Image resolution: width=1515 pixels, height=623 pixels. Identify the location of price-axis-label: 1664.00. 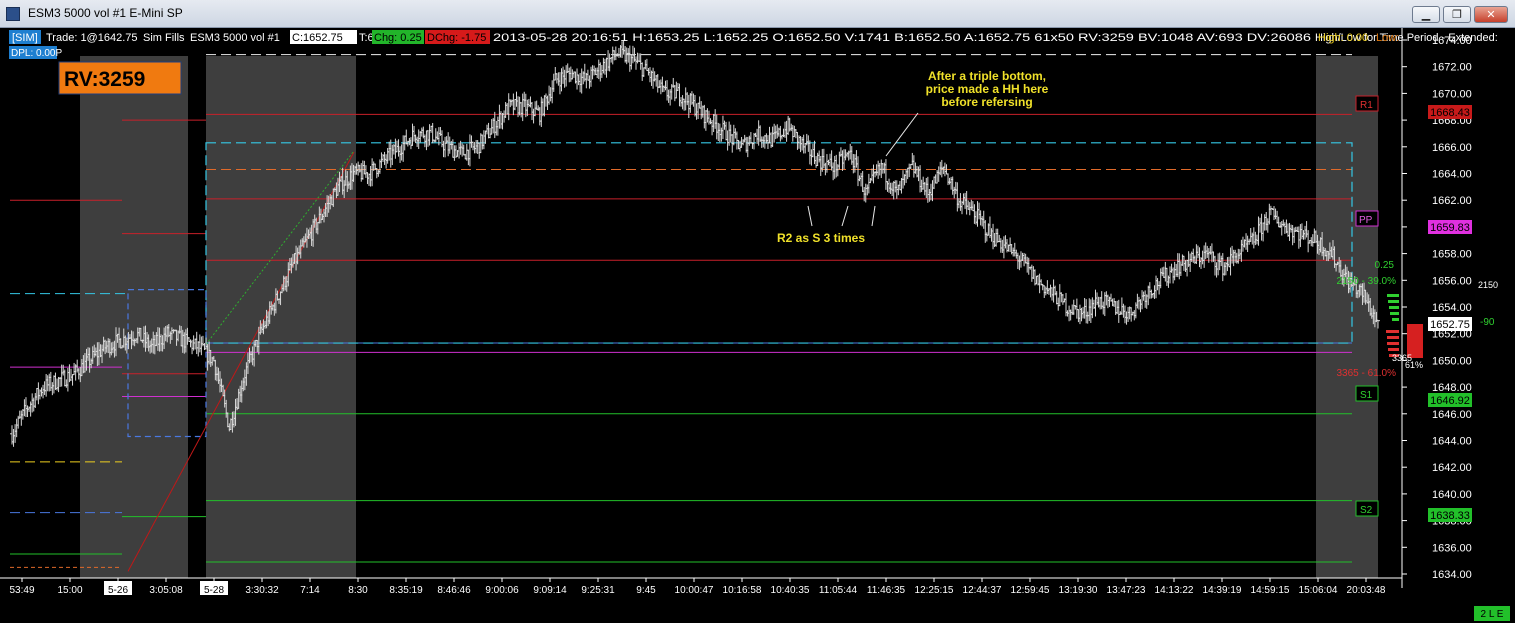
(1452, 175).